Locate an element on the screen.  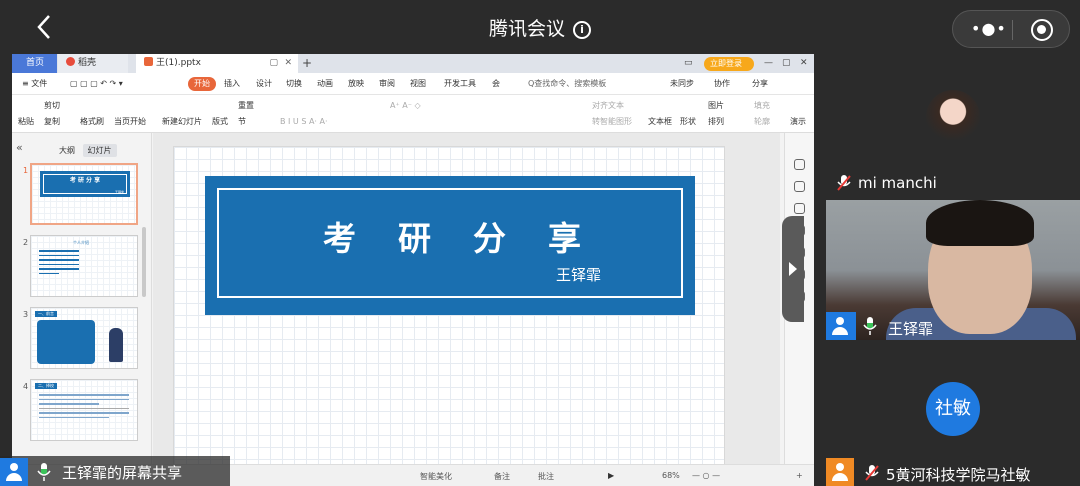
info-icon: i is located at coordinates (582, 30).